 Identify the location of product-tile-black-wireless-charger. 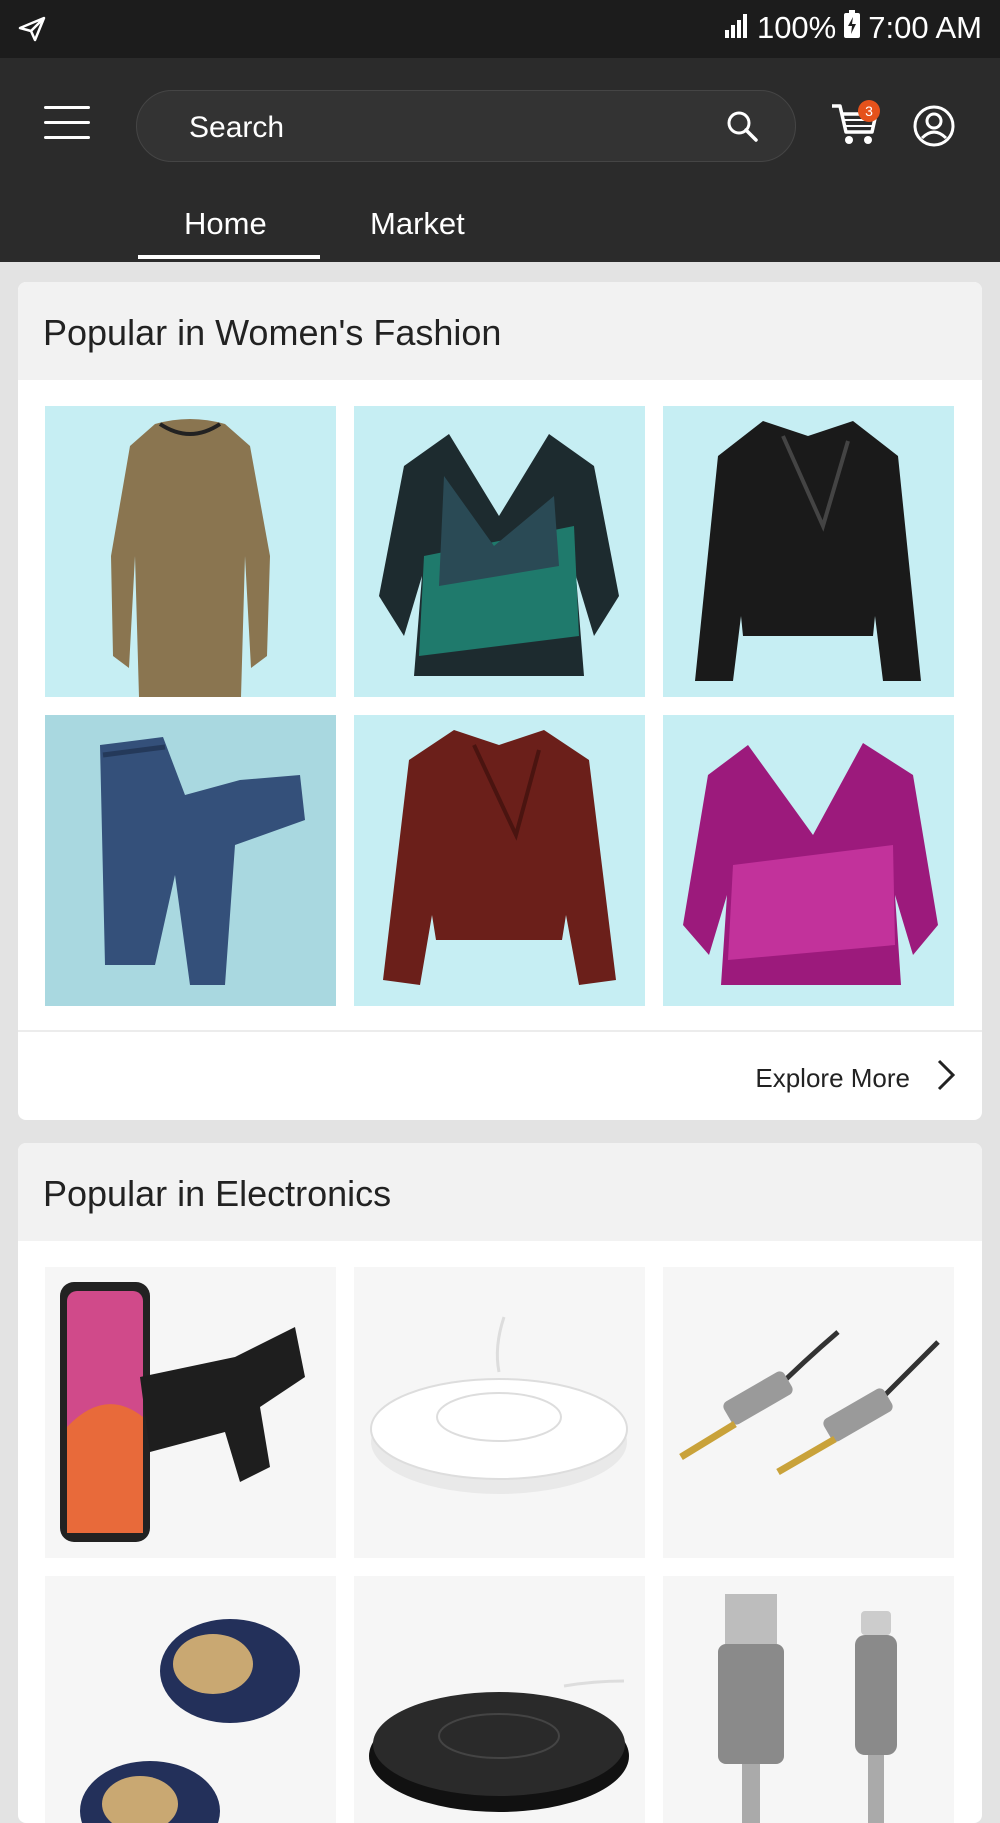
(499, 1699).